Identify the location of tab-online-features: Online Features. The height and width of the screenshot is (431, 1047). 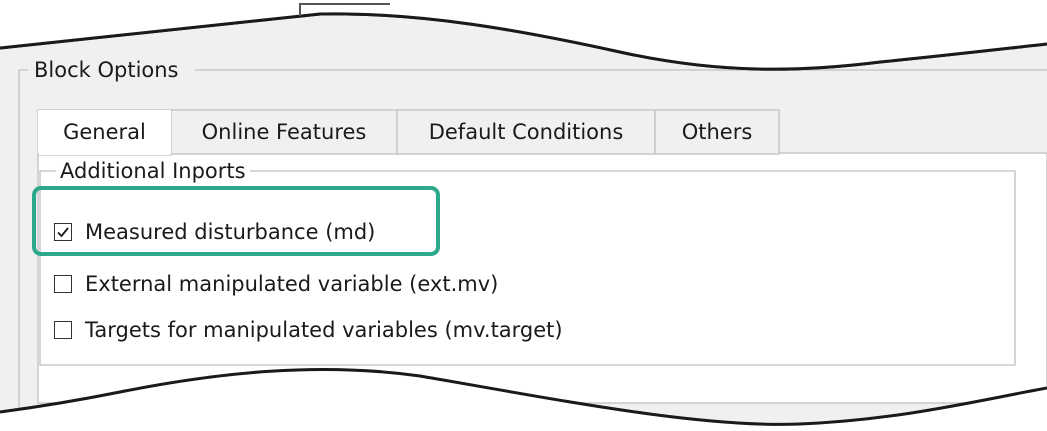
(284, 132).